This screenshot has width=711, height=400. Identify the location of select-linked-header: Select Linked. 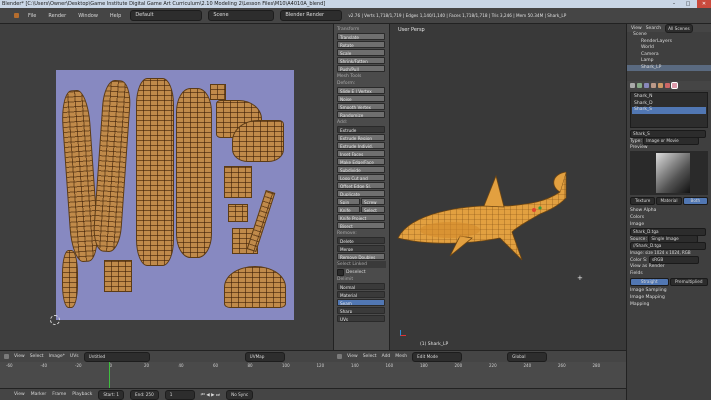
(361, 264).